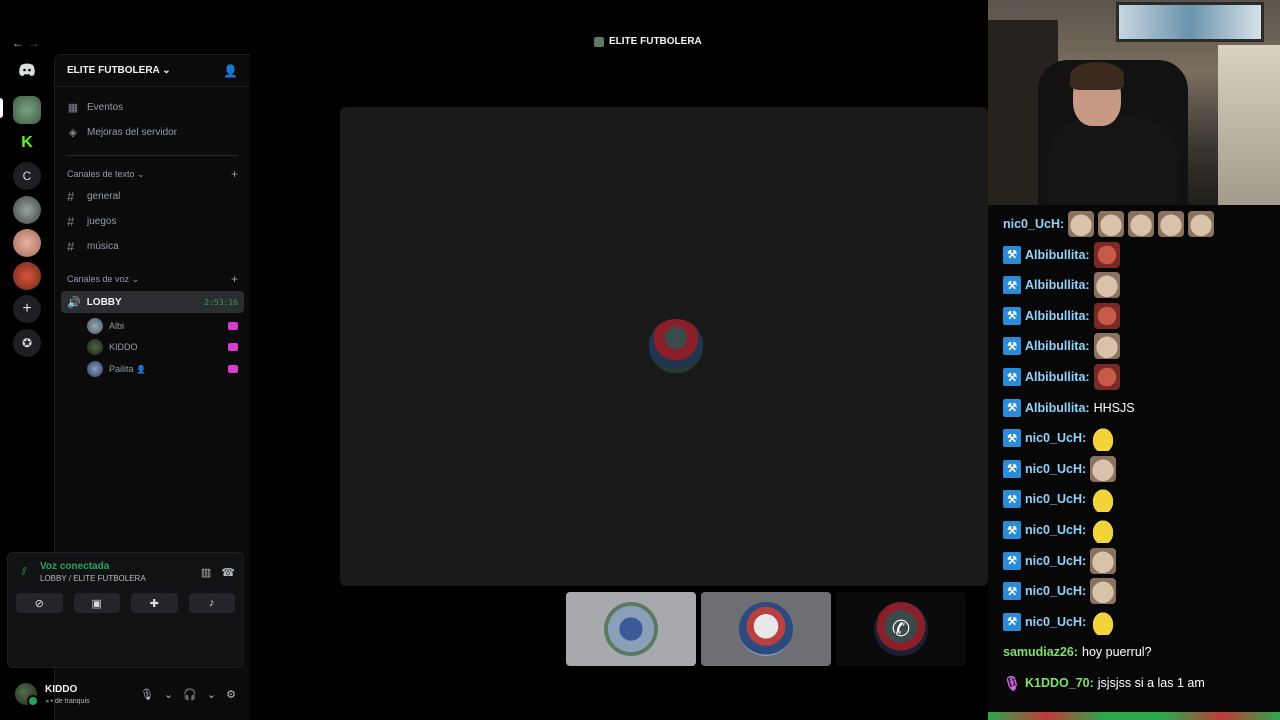 Image resolution: width=1280 pixels, height=720 pixels. I want to click on channel-musica: # música, so click(152, 246).